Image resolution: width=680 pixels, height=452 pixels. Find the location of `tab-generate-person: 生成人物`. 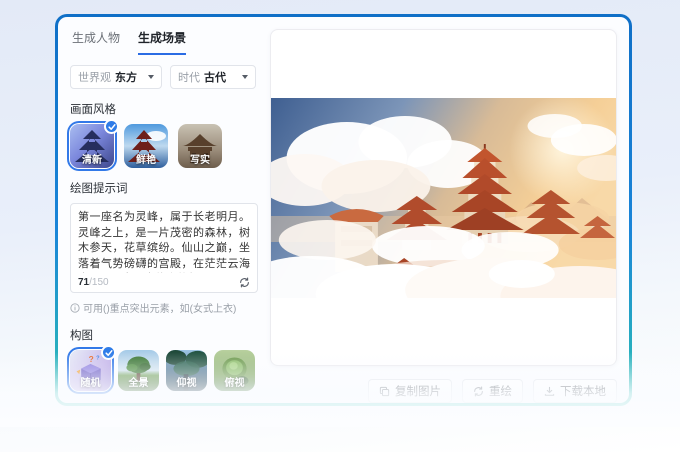

tab-generate-person: 生成人物 is located at coordinates (96, 42).